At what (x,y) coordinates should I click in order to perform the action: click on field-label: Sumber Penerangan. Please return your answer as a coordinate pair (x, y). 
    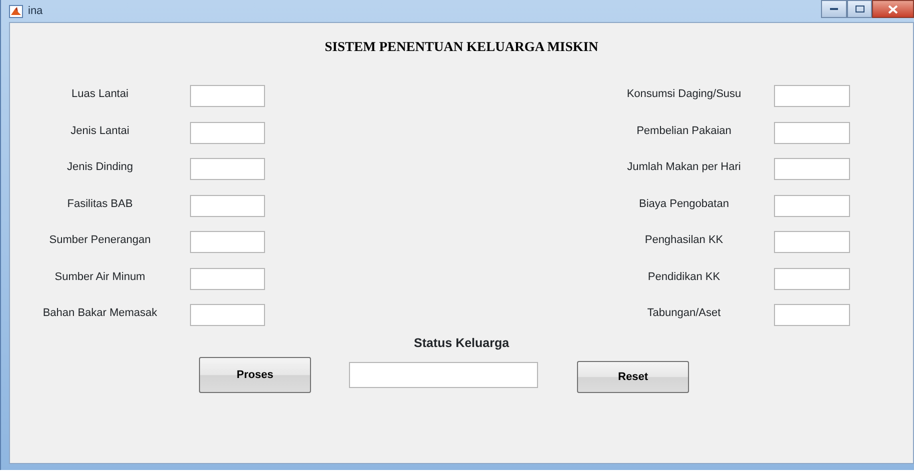
    Looking at the image, I should click on (100, 240).